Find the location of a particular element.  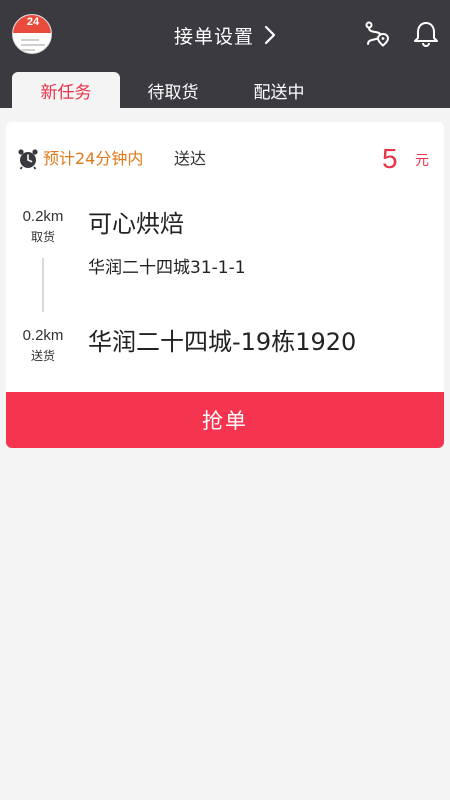

pickup-shop-name: 可心烘焙 is located at coordinates (136, 224).